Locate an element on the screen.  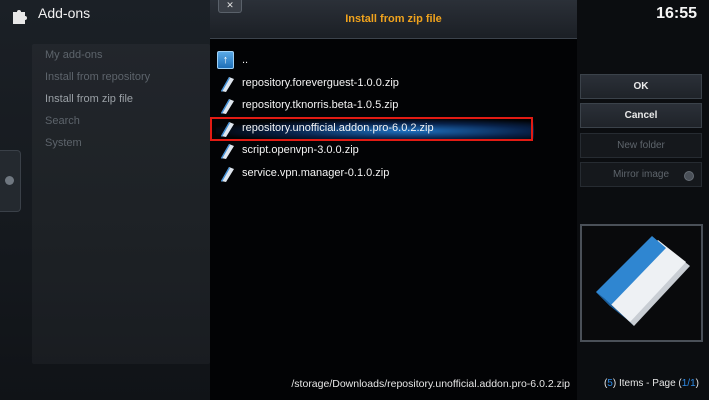
dialog-header: ✕ Install from zip file is located at coordinates (393, 19).